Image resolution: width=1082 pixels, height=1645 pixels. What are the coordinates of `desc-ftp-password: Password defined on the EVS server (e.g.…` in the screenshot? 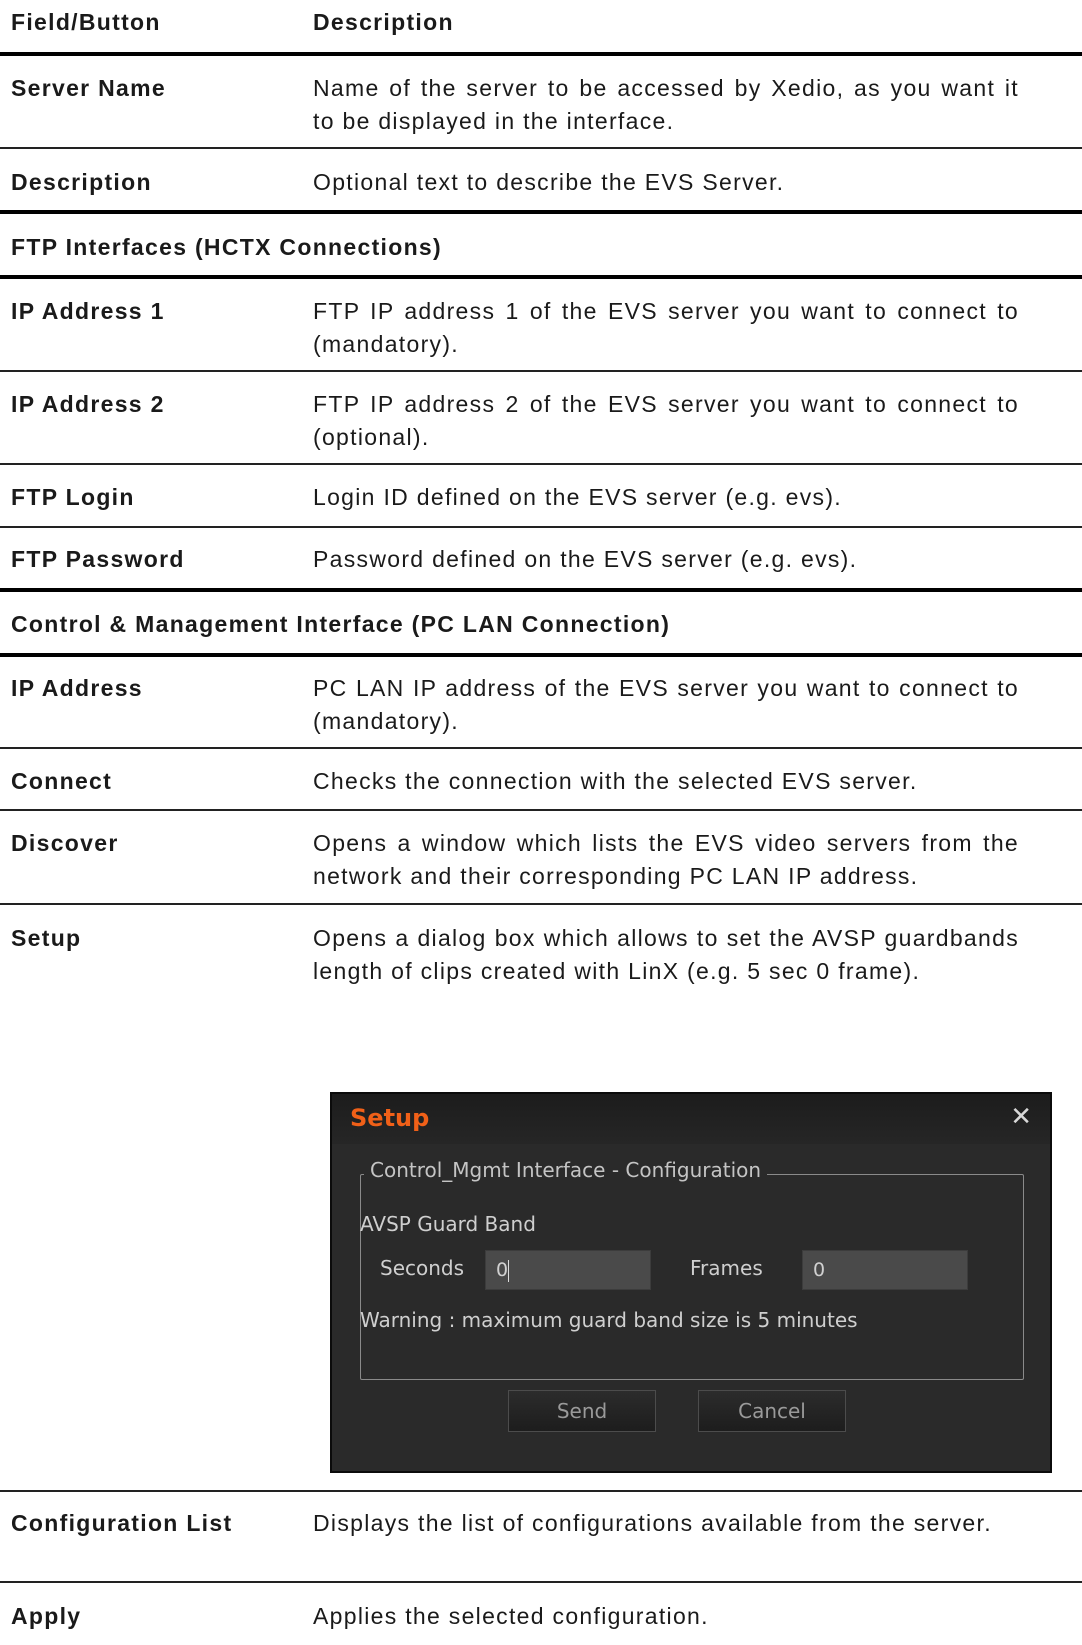 It's located at (585, 559).